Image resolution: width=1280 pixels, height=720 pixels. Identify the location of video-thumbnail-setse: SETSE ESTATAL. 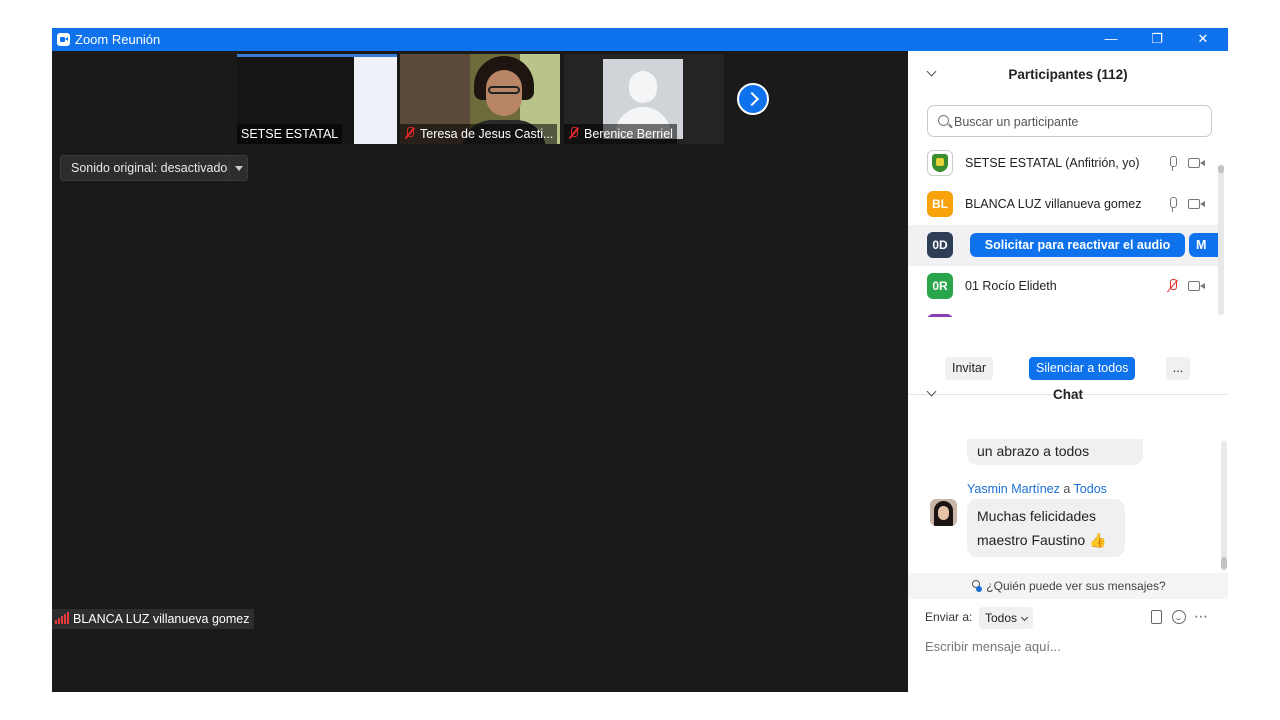
(317, 99).